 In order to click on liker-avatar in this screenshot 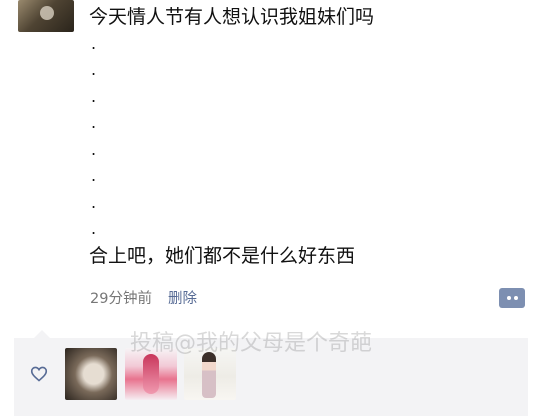, I will do `click(91, 374)`.